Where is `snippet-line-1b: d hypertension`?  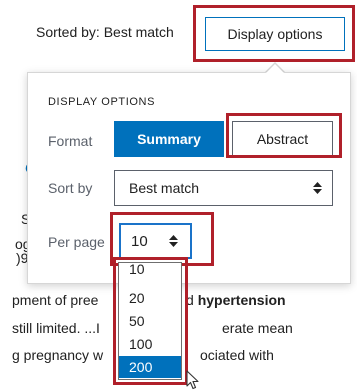 snippet-line-1b: d hypertension is located at coordinates (236, 300).